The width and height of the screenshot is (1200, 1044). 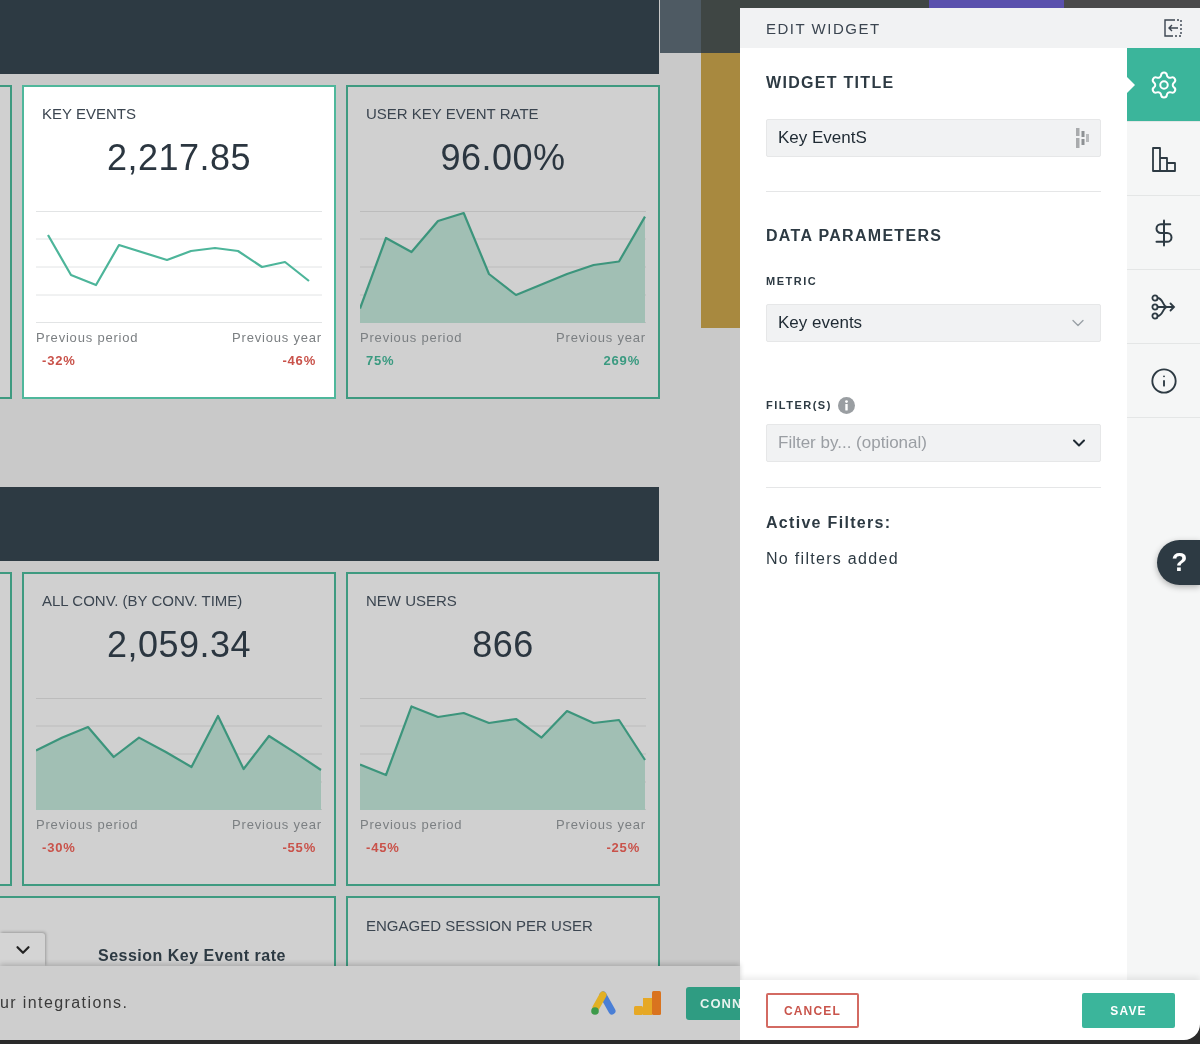 I want to click on header-background, so click(x=680, y=26).